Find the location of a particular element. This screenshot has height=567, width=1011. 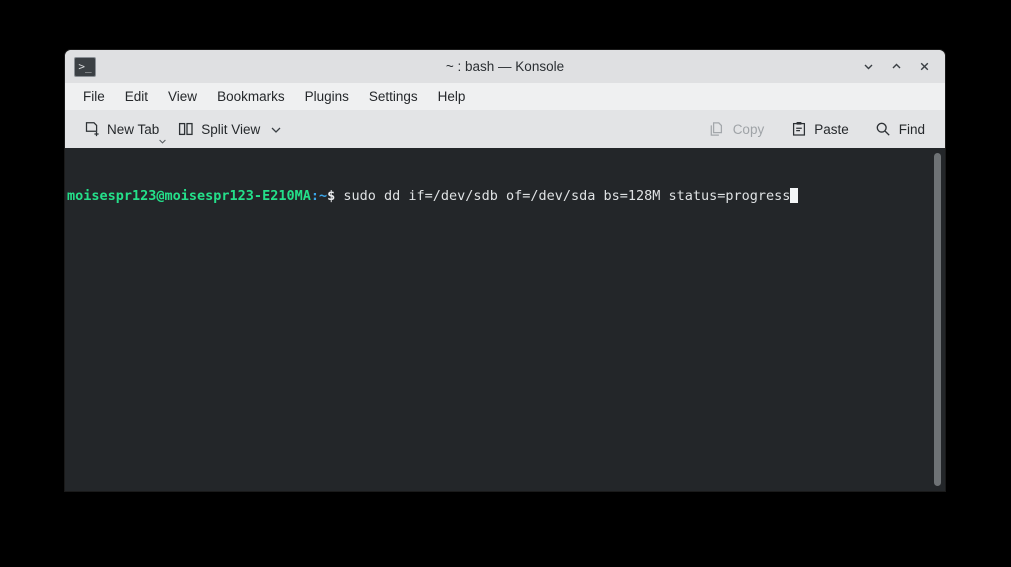

paste-button: Paste is located at coordinates (819, 129).